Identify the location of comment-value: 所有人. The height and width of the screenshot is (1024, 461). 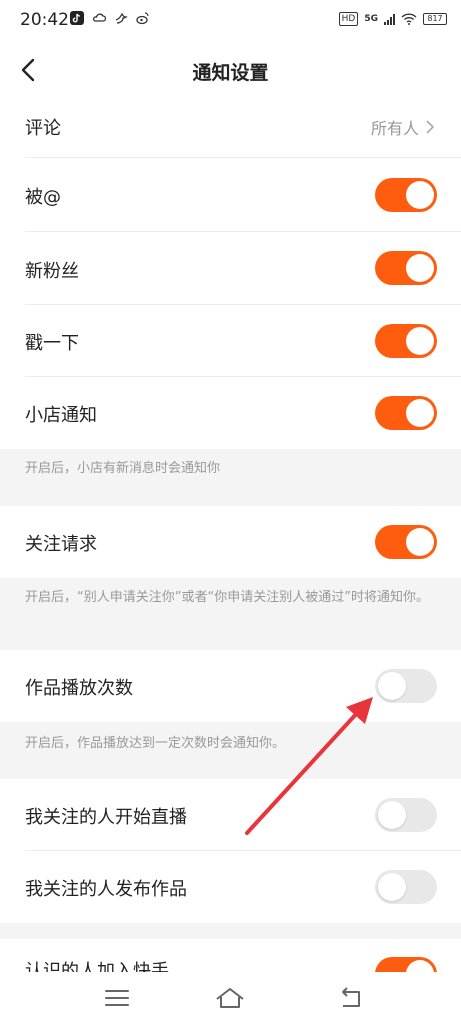
(403, 127).